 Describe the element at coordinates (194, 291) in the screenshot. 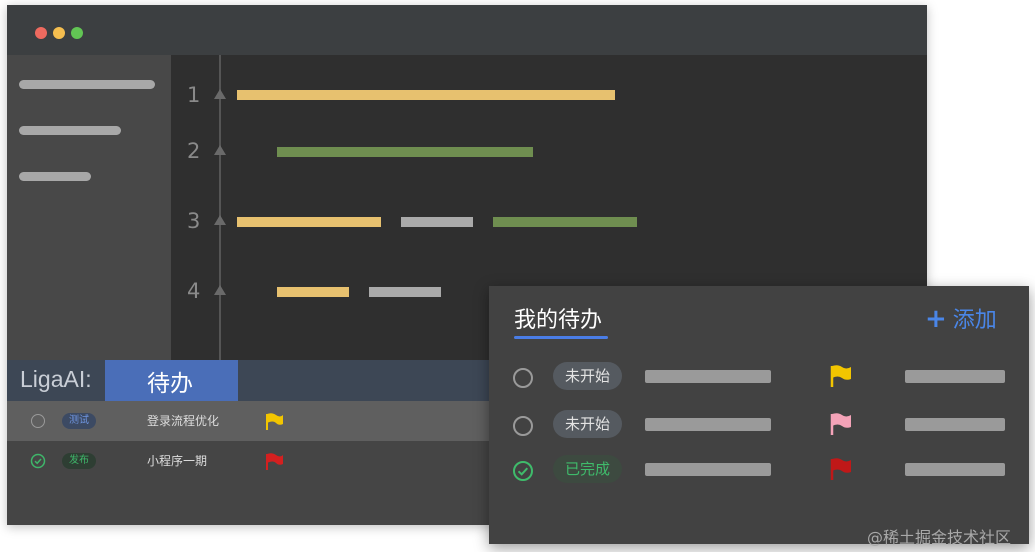

I see `line-number: 4` at that location.